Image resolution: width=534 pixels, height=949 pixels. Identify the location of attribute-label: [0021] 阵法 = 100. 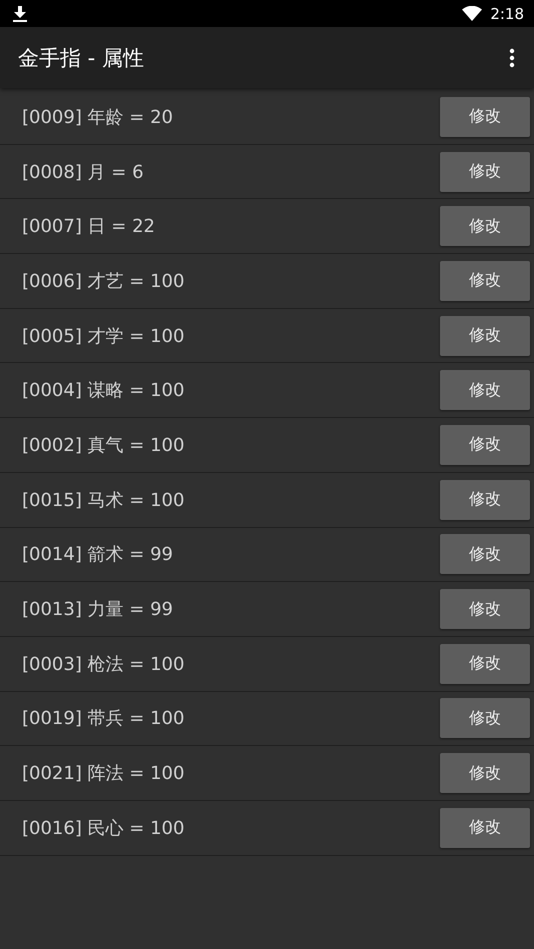
(103, 774).